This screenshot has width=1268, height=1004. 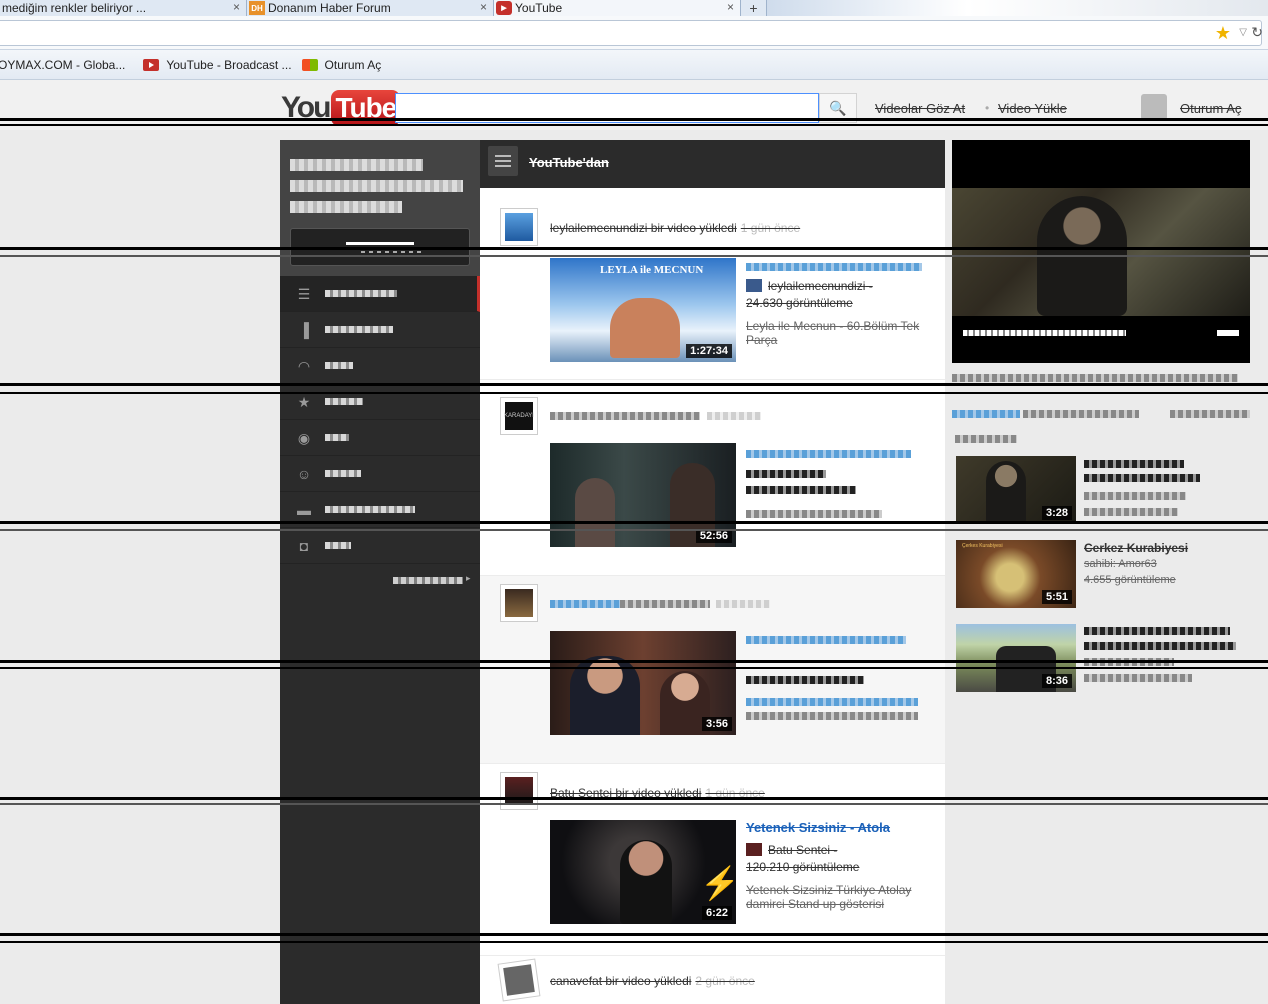 I want to click on view-count: 120.210 görüntüleme, so click(x=803, y=867).